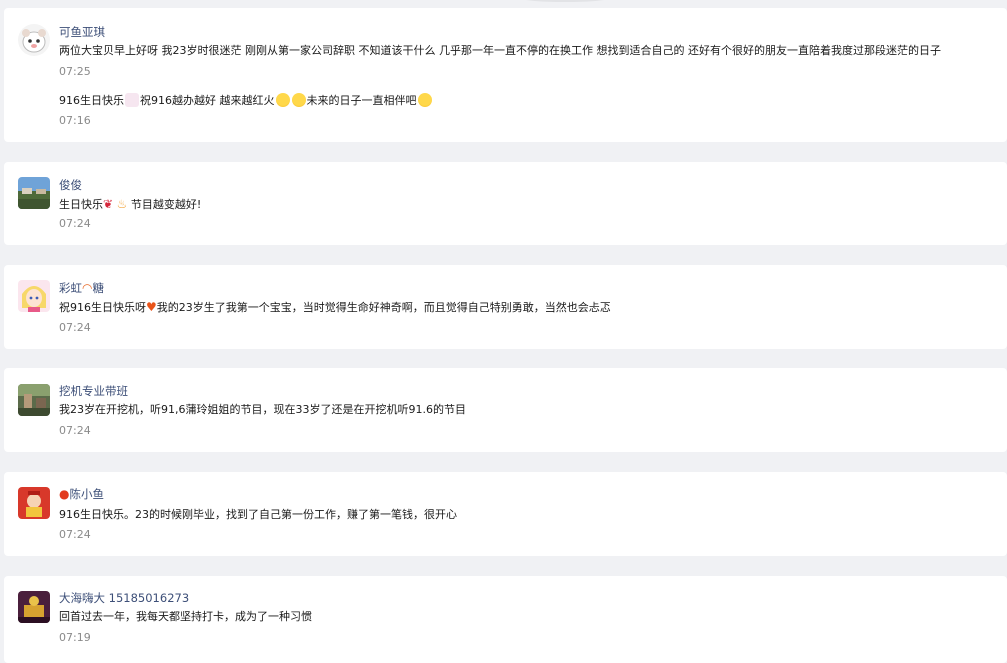 Image resolution: width=1007 pixels, height=663 pixels. I want to click on user-name: 可鱼亚琪, so click(82, 32).